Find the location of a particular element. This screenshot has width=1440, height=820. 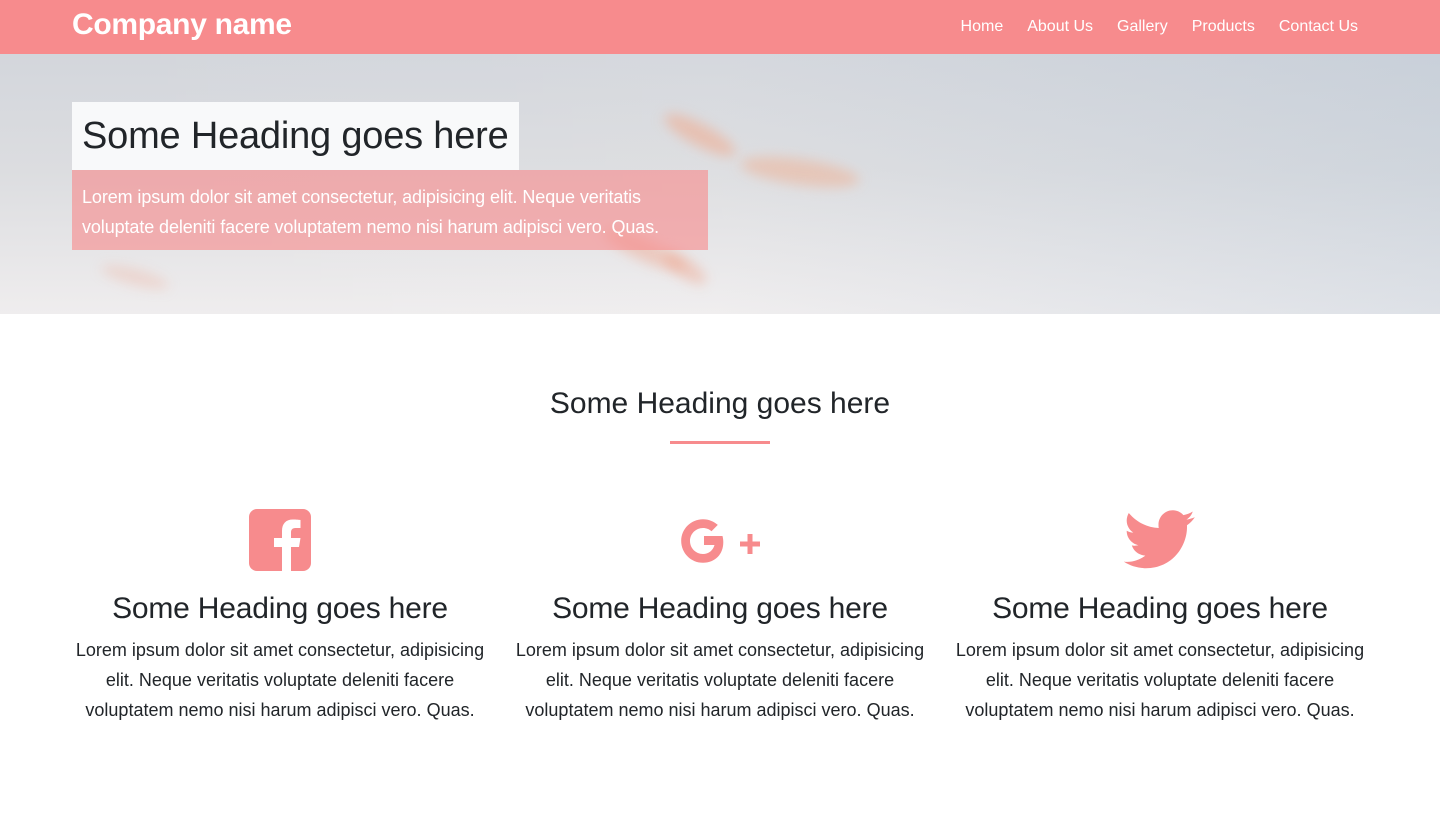

twitter-icon is located at coordinates (1160, 540).